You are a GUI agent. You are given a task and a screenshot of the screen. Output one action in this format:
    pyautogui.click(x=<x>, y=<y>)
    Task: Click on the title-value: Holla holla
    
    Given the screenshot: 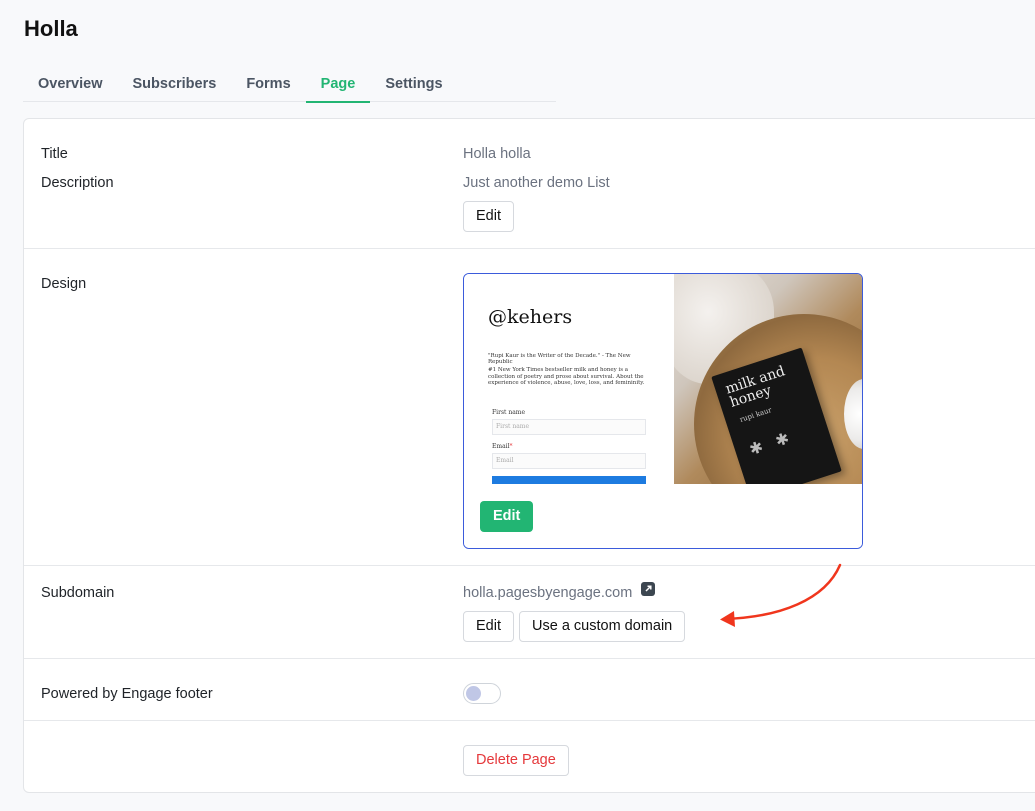 What is the action you would take?
    pyautogui.click(x=497, y=154)
    